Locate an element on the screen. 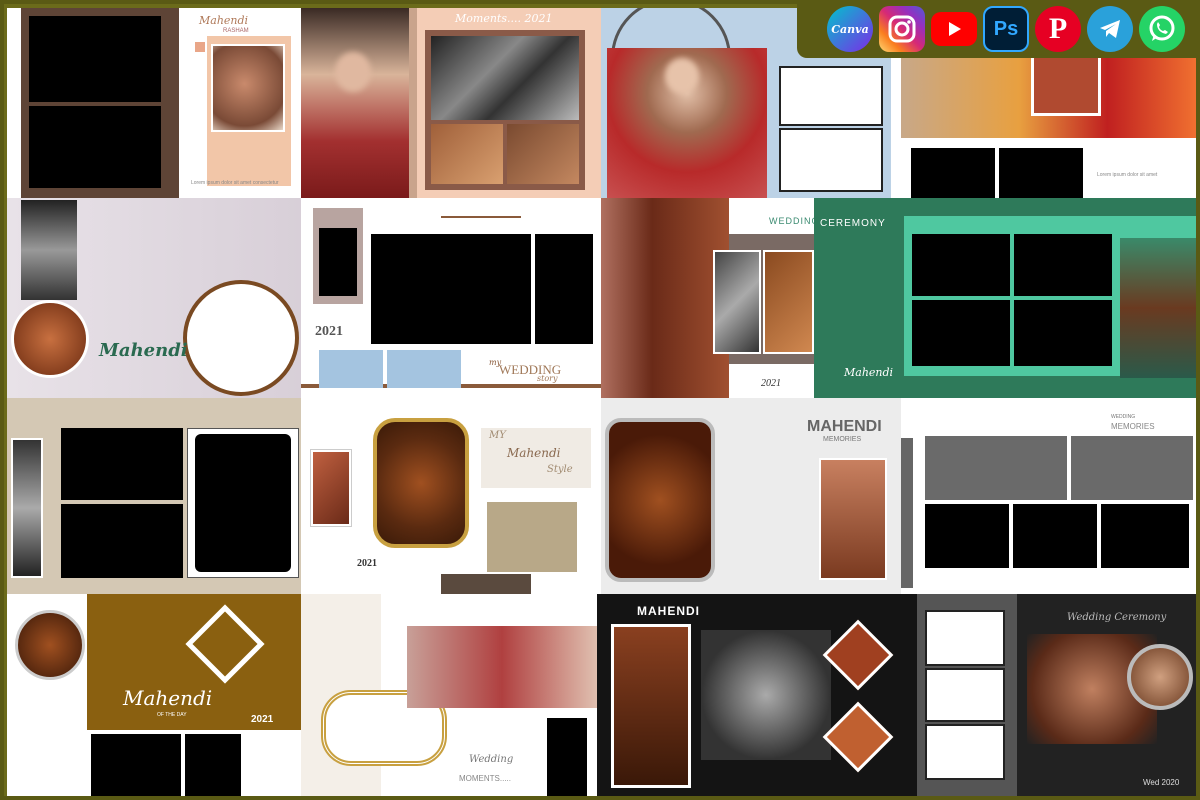  instagram-icon is located at coordinates (902, 29).